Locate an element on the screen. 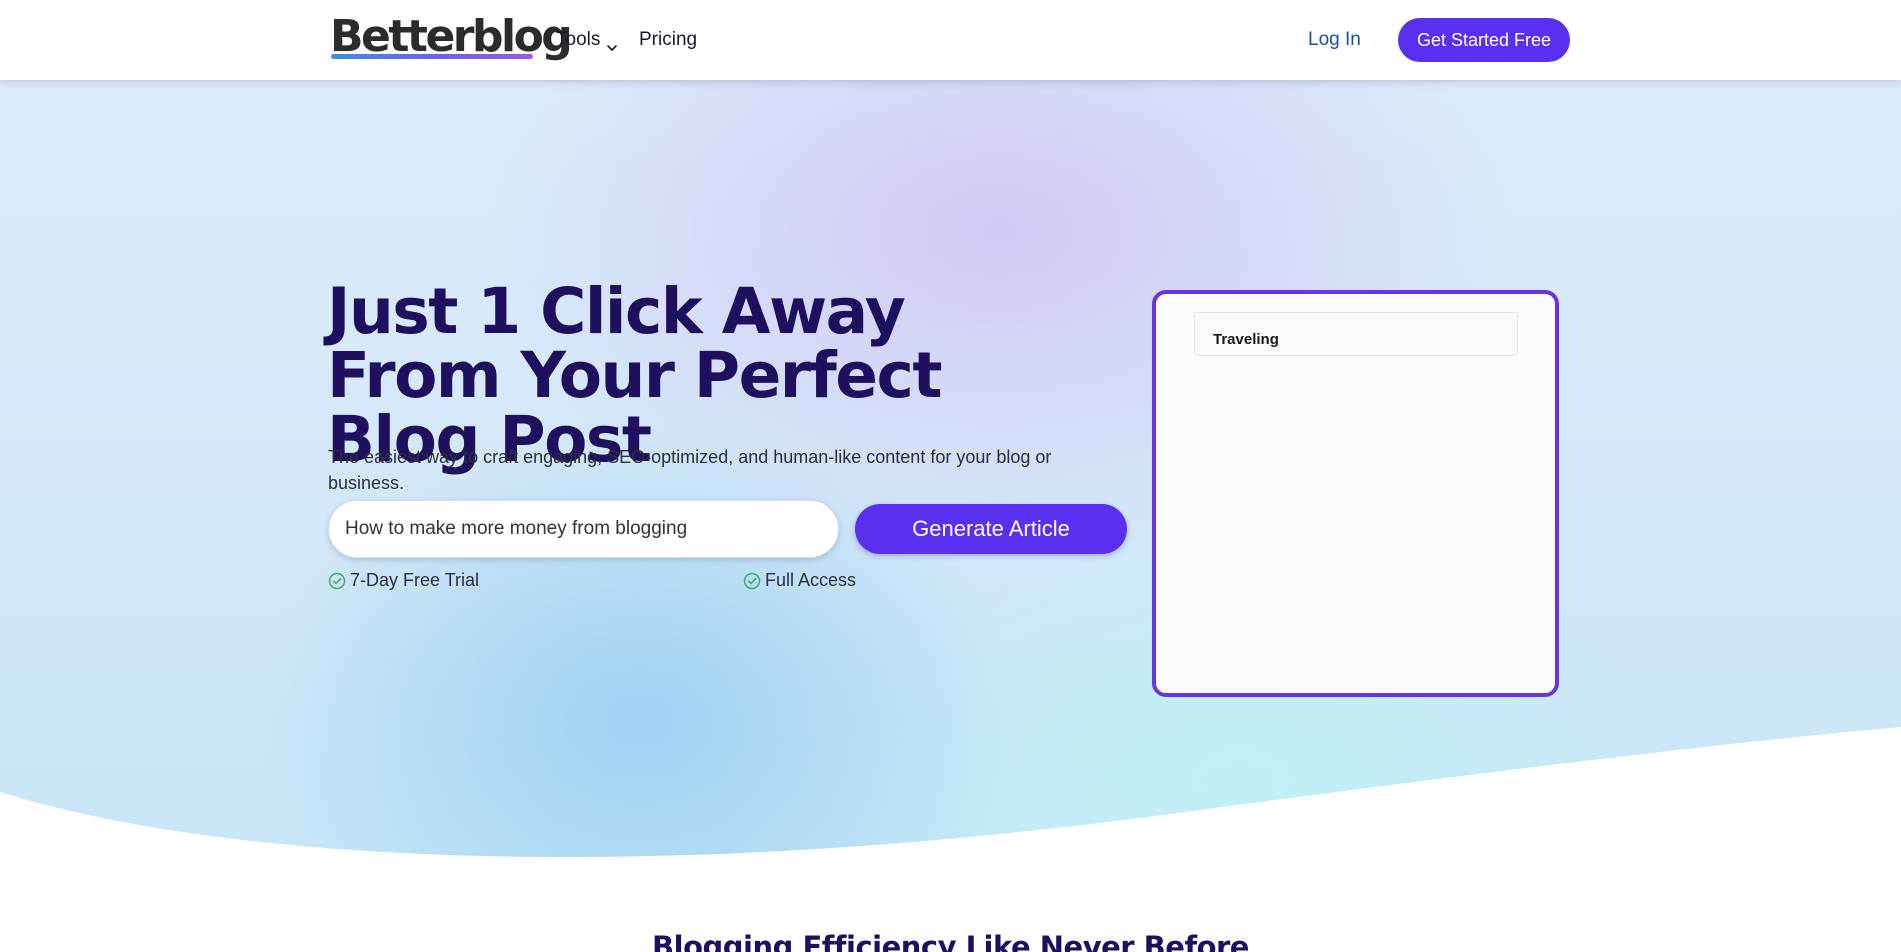 The width and height of the screenshot is (1901, 952). feature-free-trial: 7-Day Free Trial is located at coordinates (403, 580).